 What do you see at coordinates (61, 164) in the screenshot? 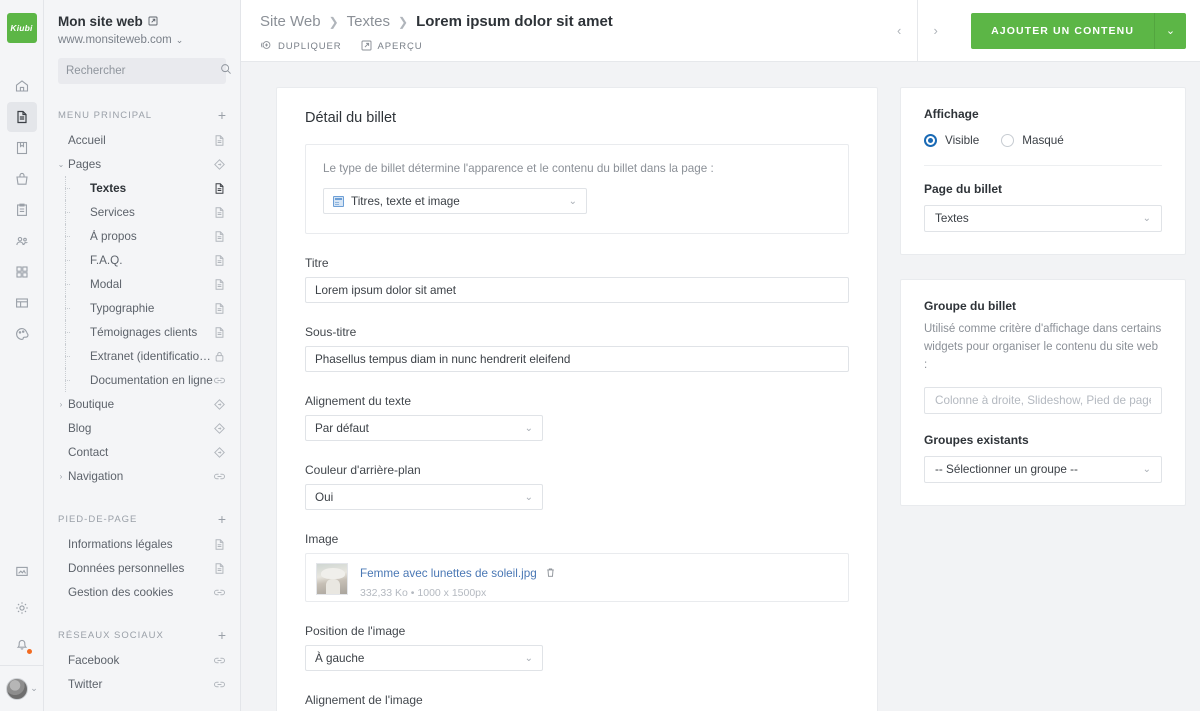
I see `chevron-icon: ⌄` at bounding box center [61, 164].